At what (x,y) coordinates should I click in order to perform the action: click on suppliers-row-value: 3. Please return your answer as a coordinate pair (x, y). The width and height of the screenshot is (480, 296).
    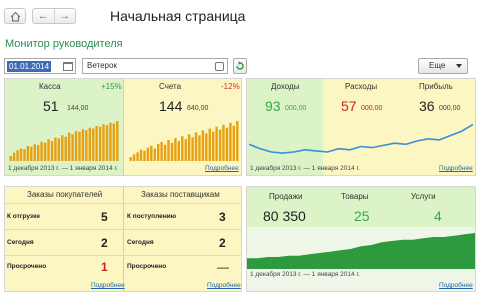
    Looking at the image, I should click on (222, 217).